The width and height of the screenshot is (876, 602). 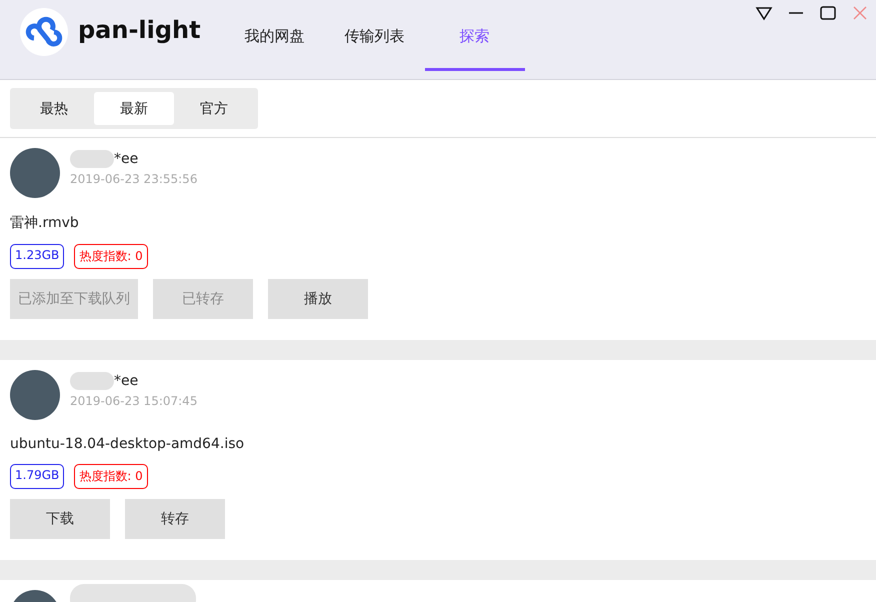 What do you see at coordinates (128, 444) in the screenshot?
I see `file-name: ubuntu-18.04-desktop-amd64.iso` at bounding box center [128, 444].